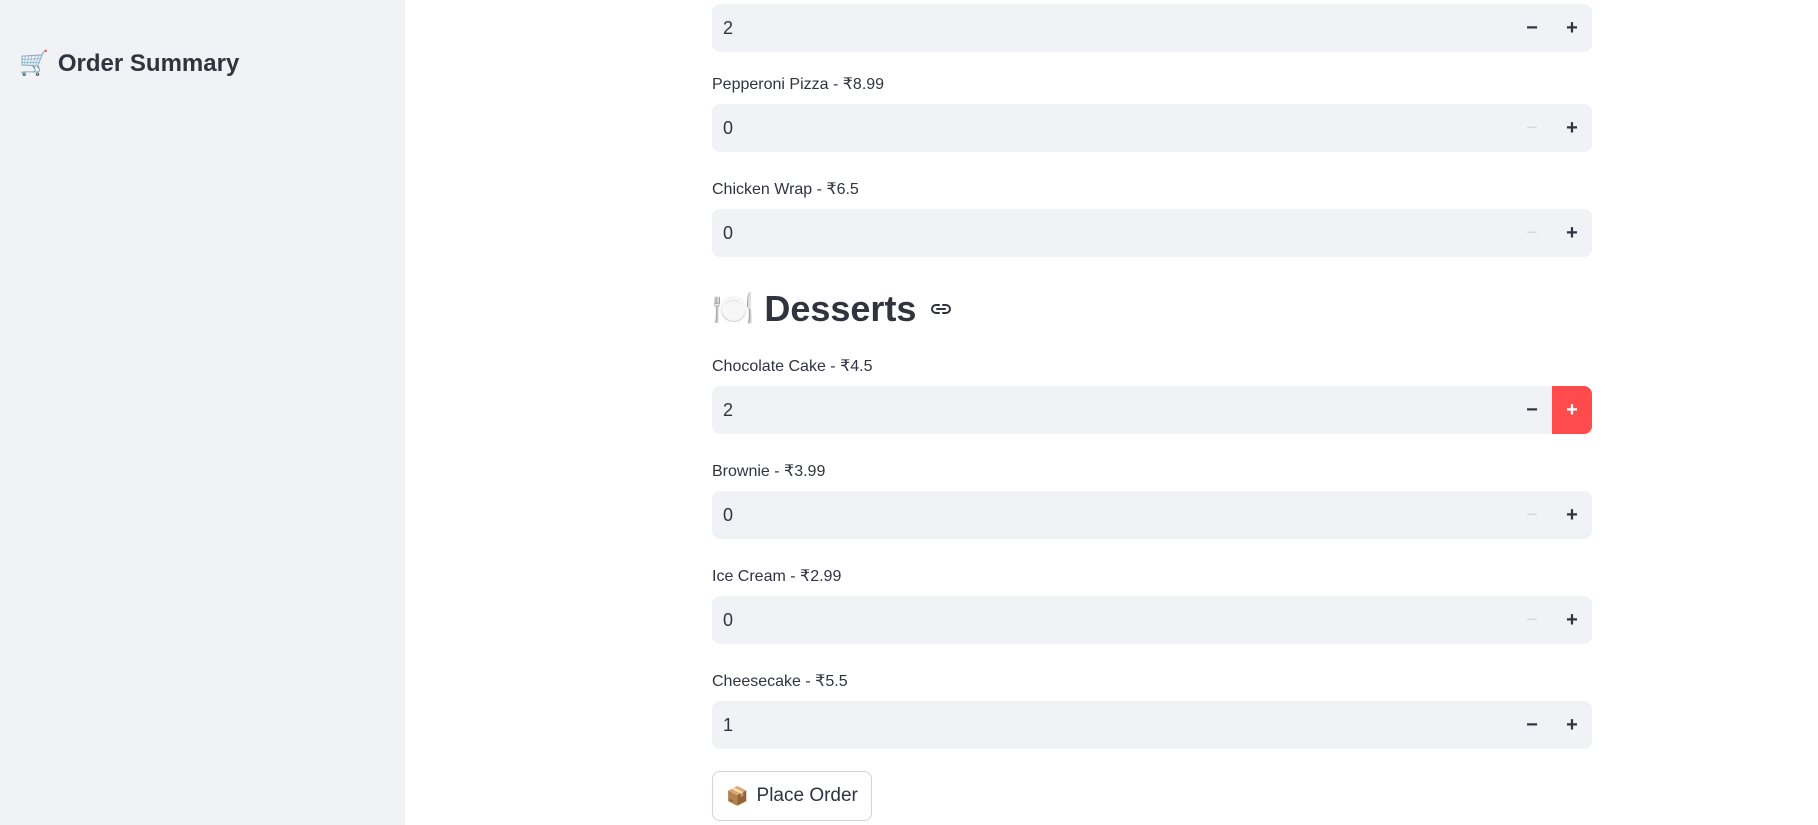 This screenshot has height=825, width=1818. Describe the element at coordinates (737, 796) in the screenshot. I see `package-icon: 📦` at that location.